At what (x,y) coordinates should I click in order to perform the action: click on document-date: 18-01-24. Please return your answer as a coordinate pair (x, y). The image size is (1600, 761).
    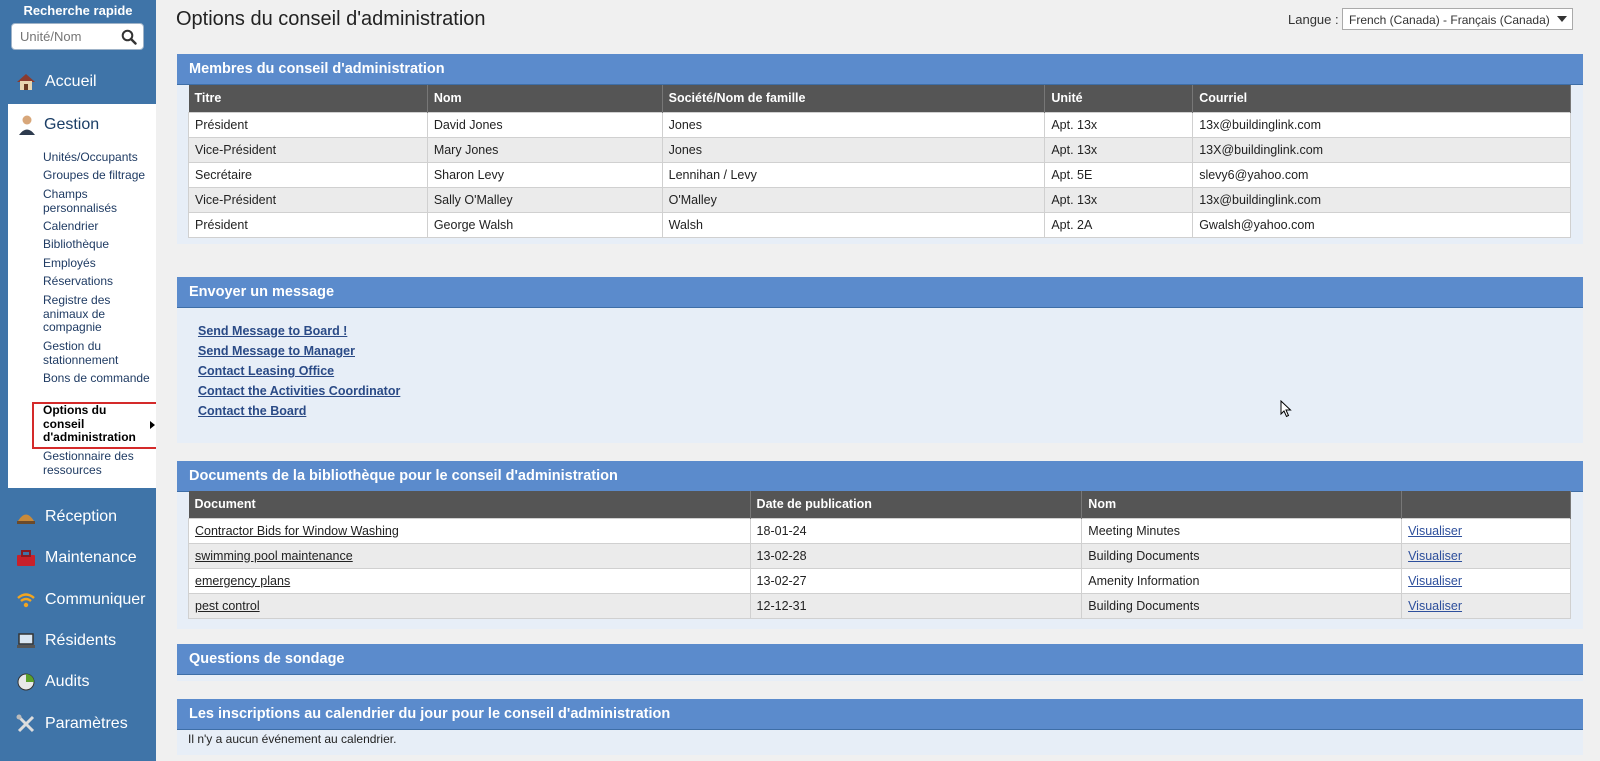
    Looking at the image, I should click on (916, 530).